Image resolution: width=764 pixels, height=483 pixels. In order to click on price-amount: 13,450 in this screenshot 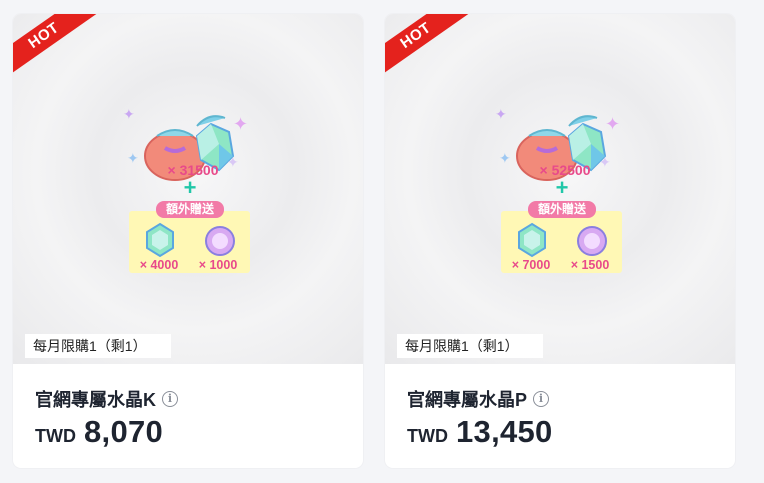, I will do `click(504, 431)`.